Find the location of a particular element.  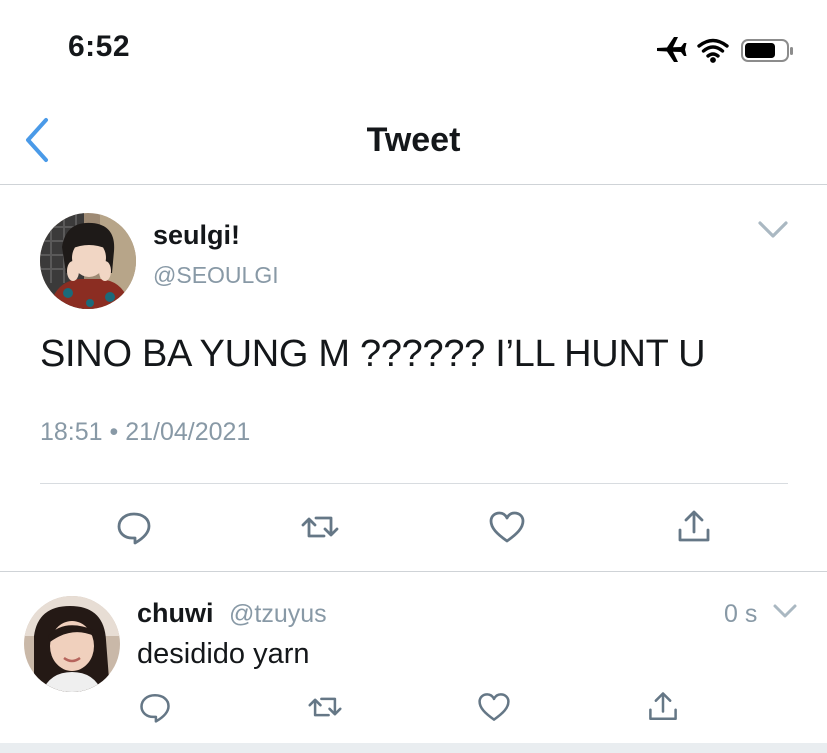

share-button is located at coordinates (694, 527).